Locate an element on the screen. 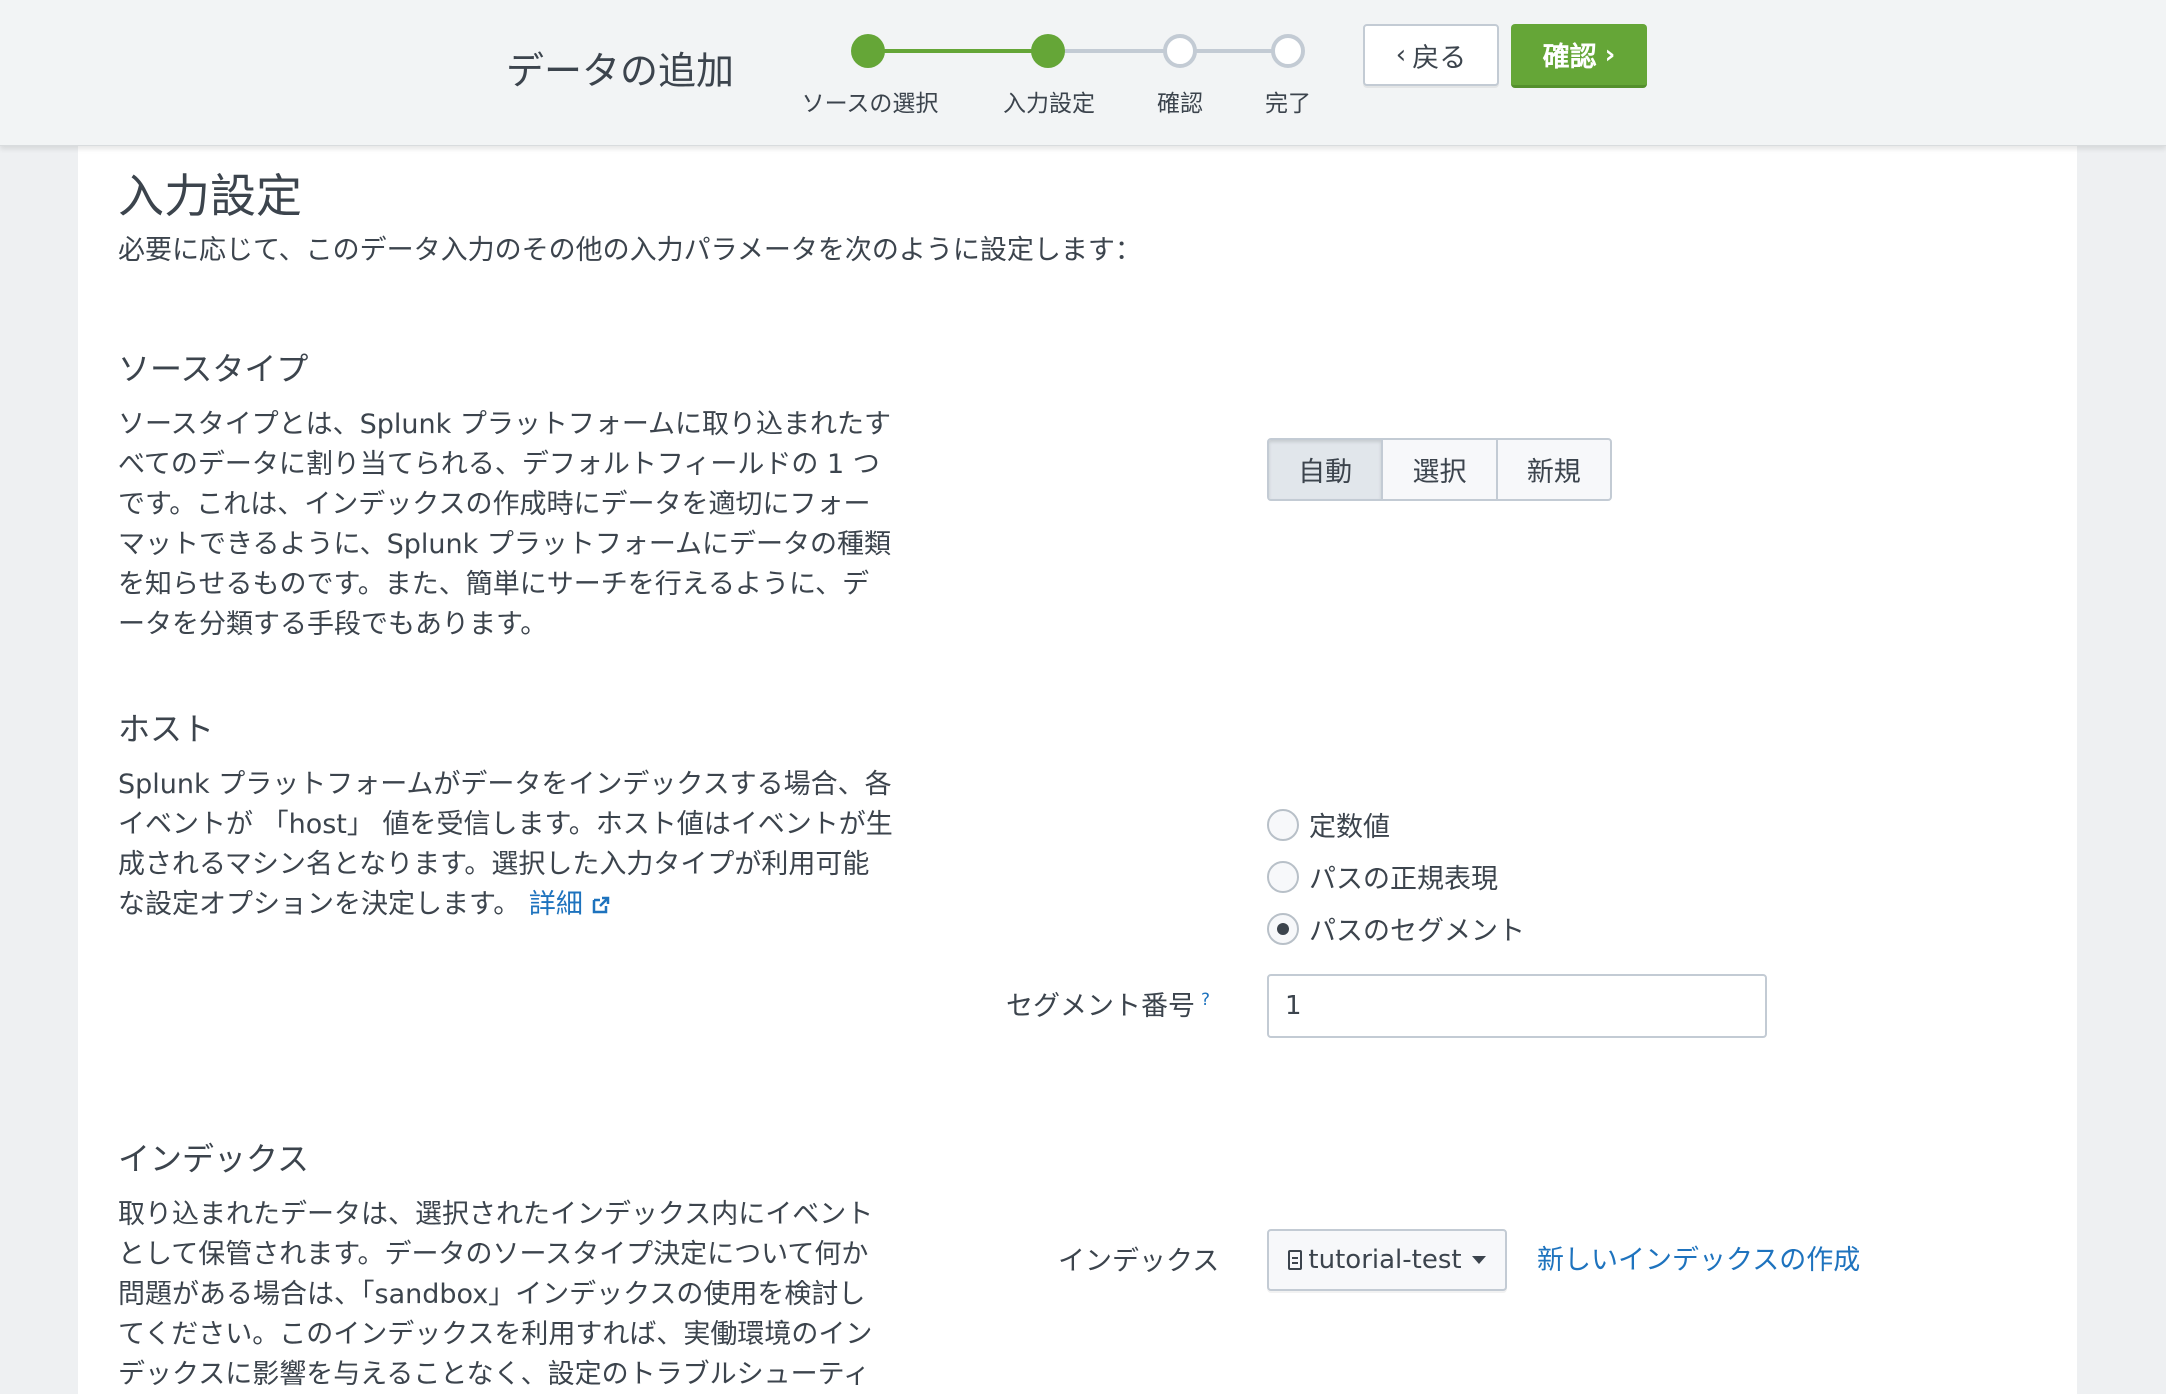 Image resolution: width=2166 pixels, height=1394 pixels. index-heading: インデックス is located at coordinates (214, 1159).